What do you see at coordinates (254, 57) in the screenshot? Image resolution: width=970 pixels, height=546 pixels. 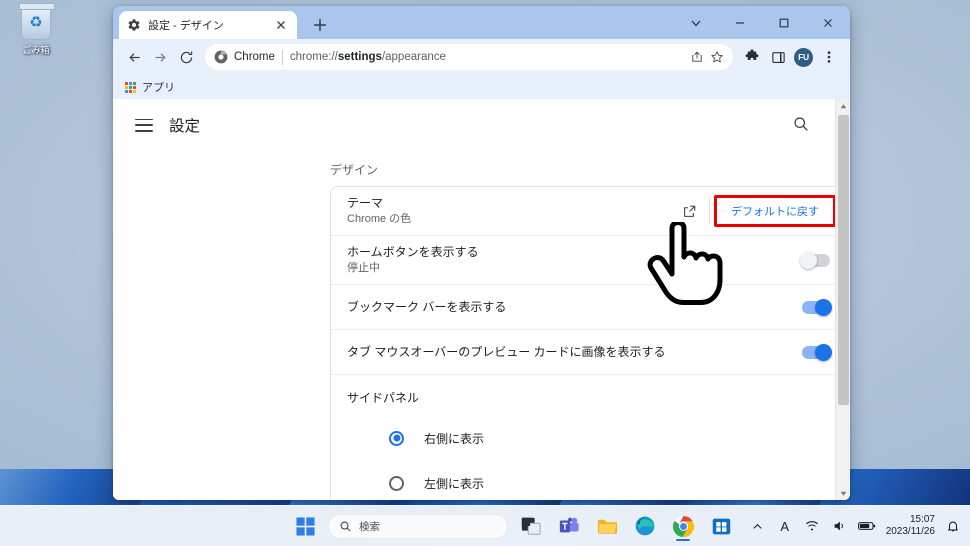 I see `site-chip-label: Chrome` at bounding box center [254, 57].